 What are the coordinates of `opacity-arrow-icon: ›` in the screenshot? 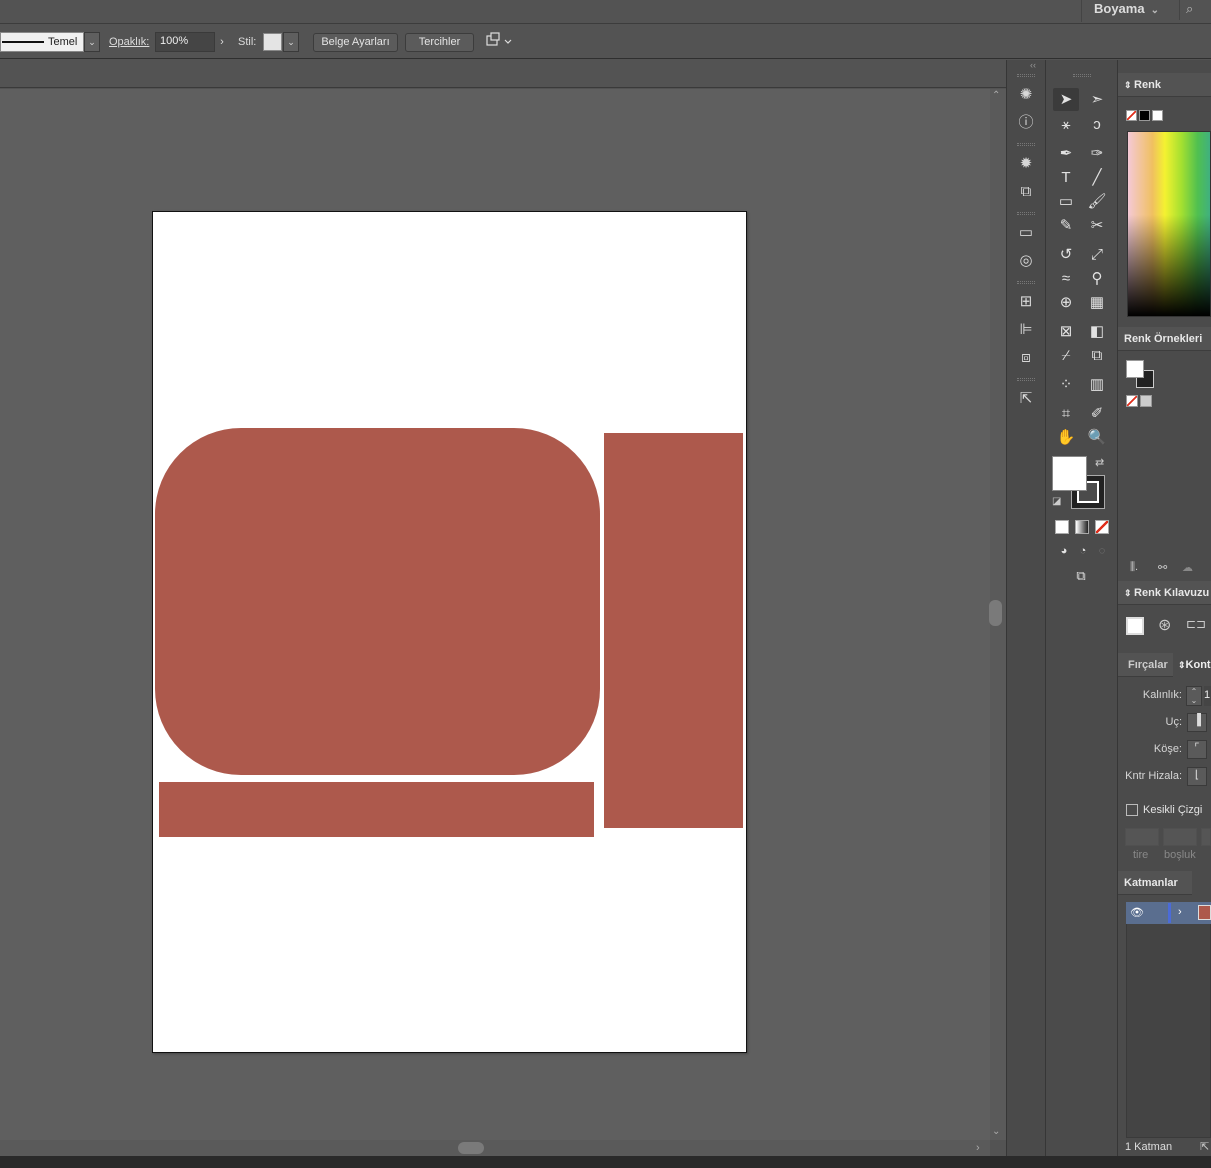 It's located at (222, 42).